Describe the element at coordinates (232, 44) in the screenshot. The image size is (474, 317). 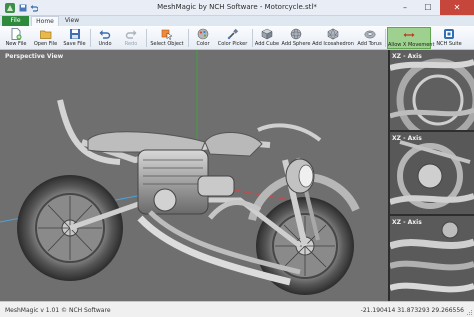
I see `color-picker-label: Color Picker` at that location.